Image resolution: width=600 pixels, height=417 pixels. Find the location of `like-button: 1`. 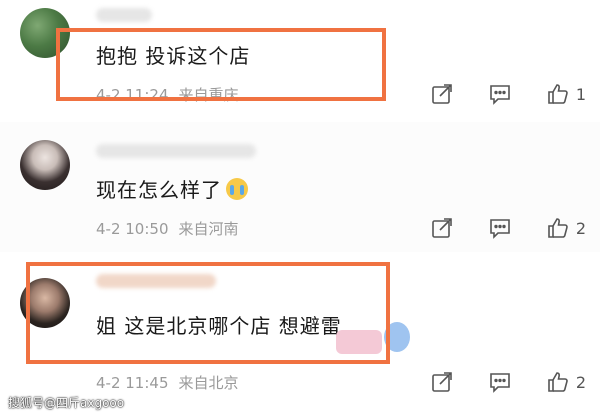

like-button: 1 is located at coordinates (566, 94).